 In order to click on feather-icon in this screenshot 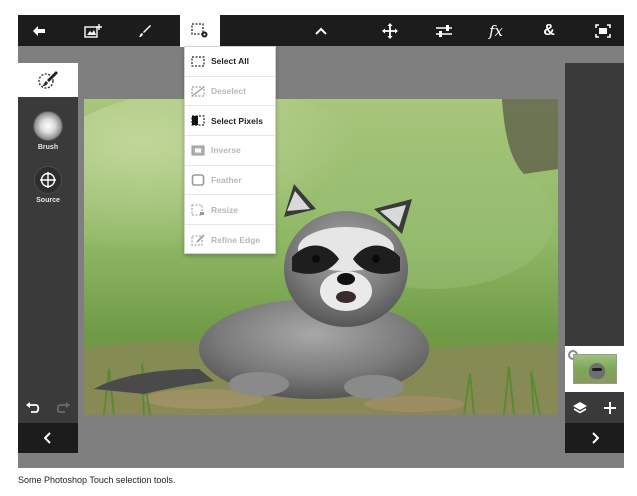, I will do `click(198, 180)`.